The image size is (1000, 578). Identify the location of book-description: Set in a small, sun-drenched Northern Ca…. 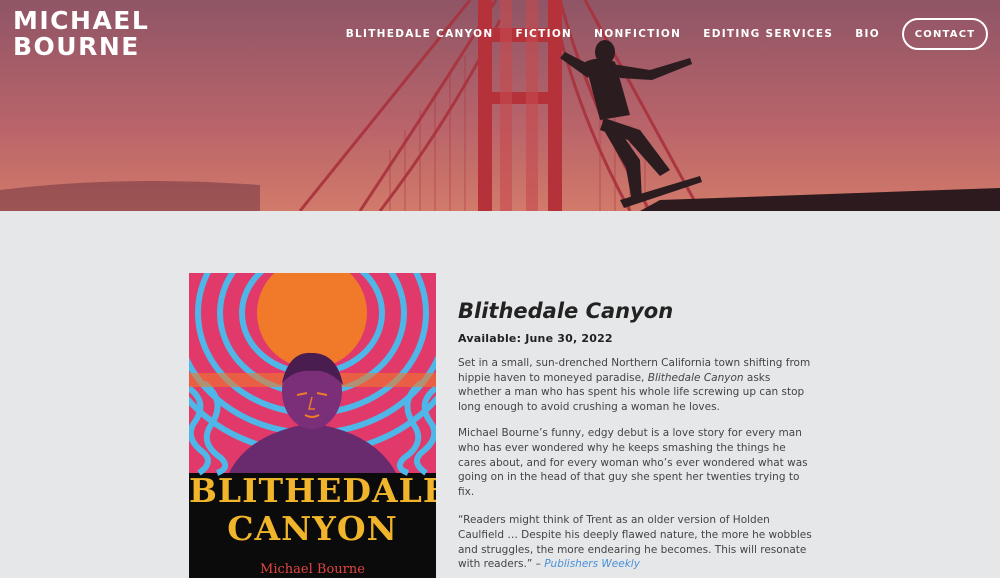
(636, 385).